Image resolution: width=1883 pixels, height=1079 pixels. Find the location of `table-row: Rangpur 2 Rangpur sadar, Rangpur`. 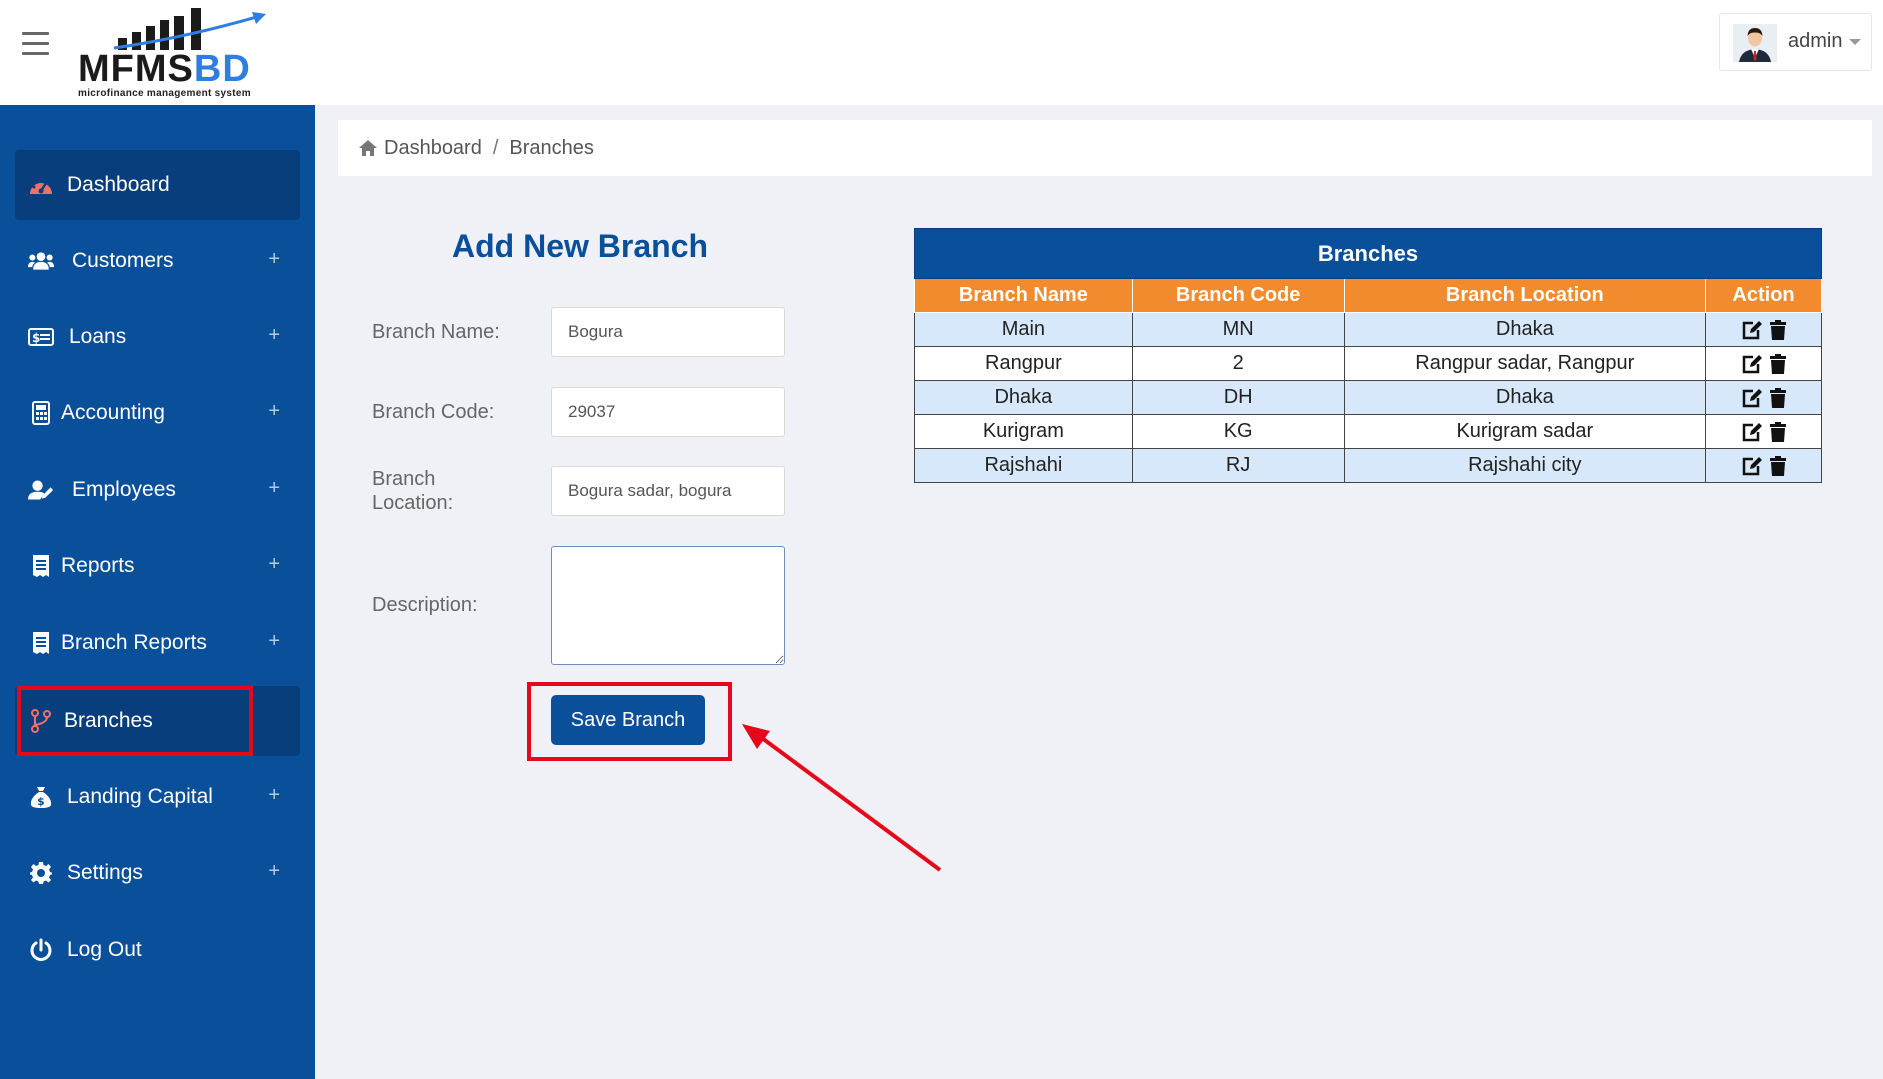

table-row: Rangpur 2 Rangpur sadar, Rangpur is located at coordinates (1368, 363).